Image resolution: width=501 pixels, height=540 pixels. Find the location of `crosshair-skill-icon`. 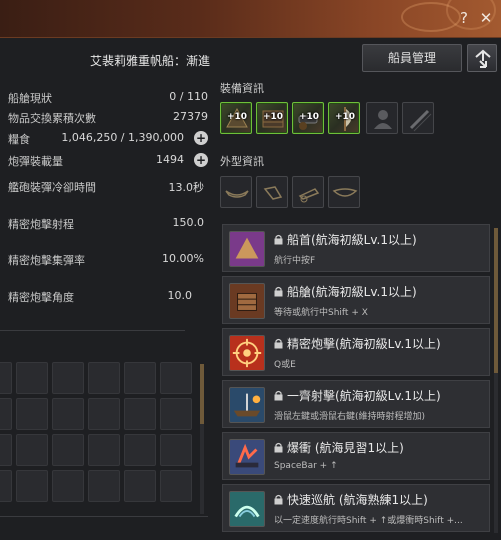

crosshair-skill-icon is located at coordinates (247, 353).